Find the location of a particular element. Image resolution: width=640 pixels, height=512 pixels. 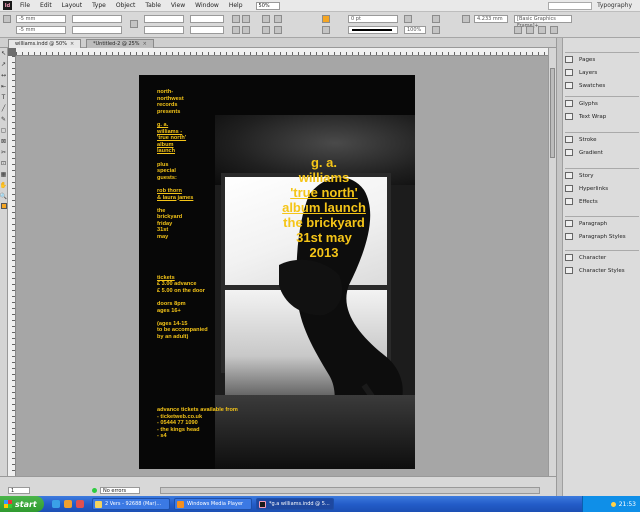

block-presenter: north- northwest records presents is located at coordinates (212, 102).